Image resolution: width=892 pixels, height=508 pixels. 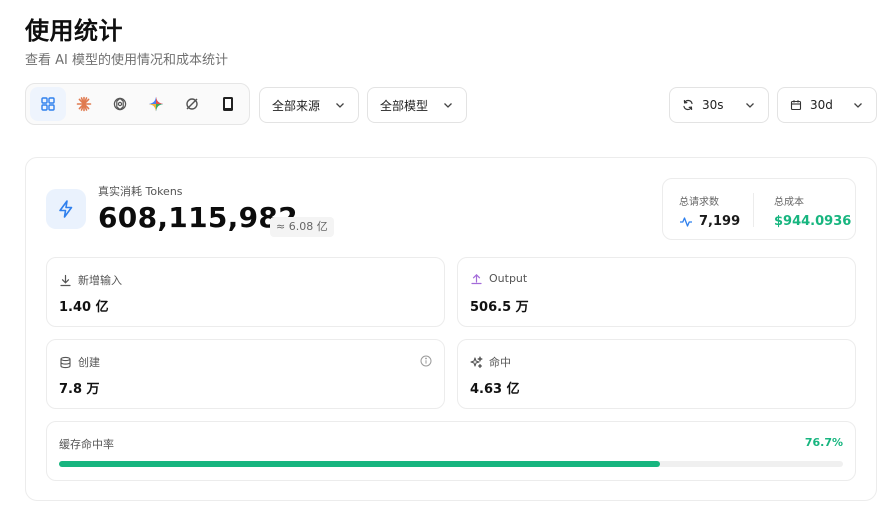 I want to click on source-select: 全部来源, so click(x=309, y=105).